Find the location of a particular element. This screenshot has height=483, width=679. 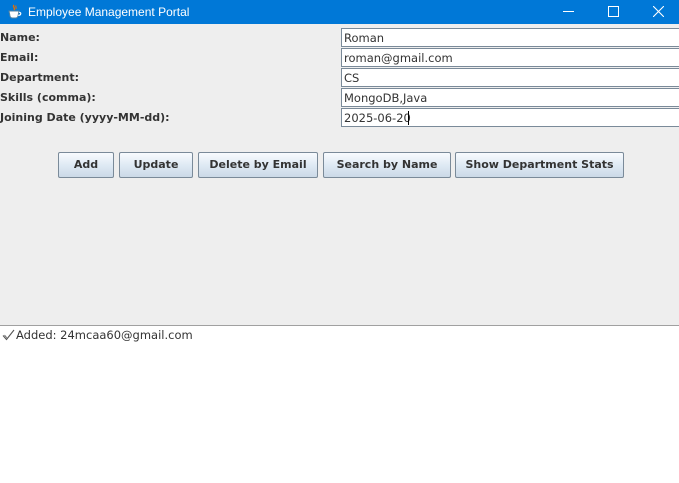

skills-field is located at coordinates (510, 97).